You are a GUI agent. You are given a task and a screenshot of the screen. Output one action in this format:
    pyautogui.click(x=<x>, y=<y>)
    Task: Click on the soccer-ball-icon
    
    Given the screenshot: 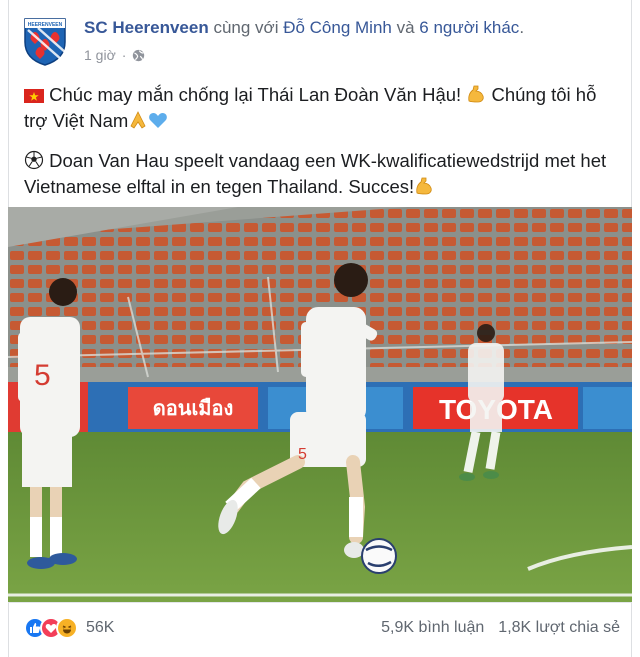 What is the action you would take?
    pyautogui.click(x=34, y=160)
    